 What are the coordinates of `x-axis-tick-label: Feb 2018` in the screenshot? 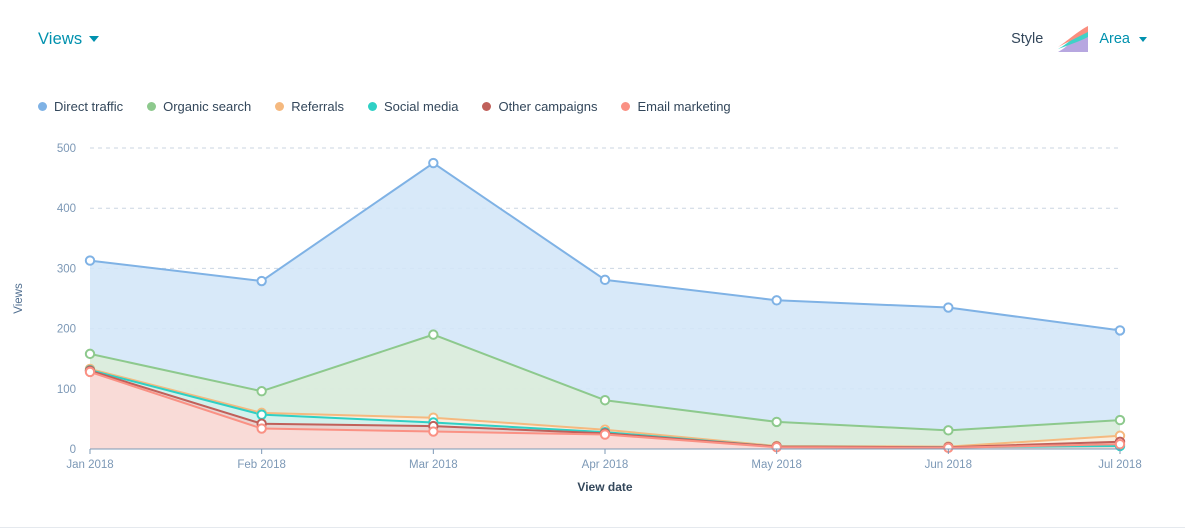 It's located at (261, 465).